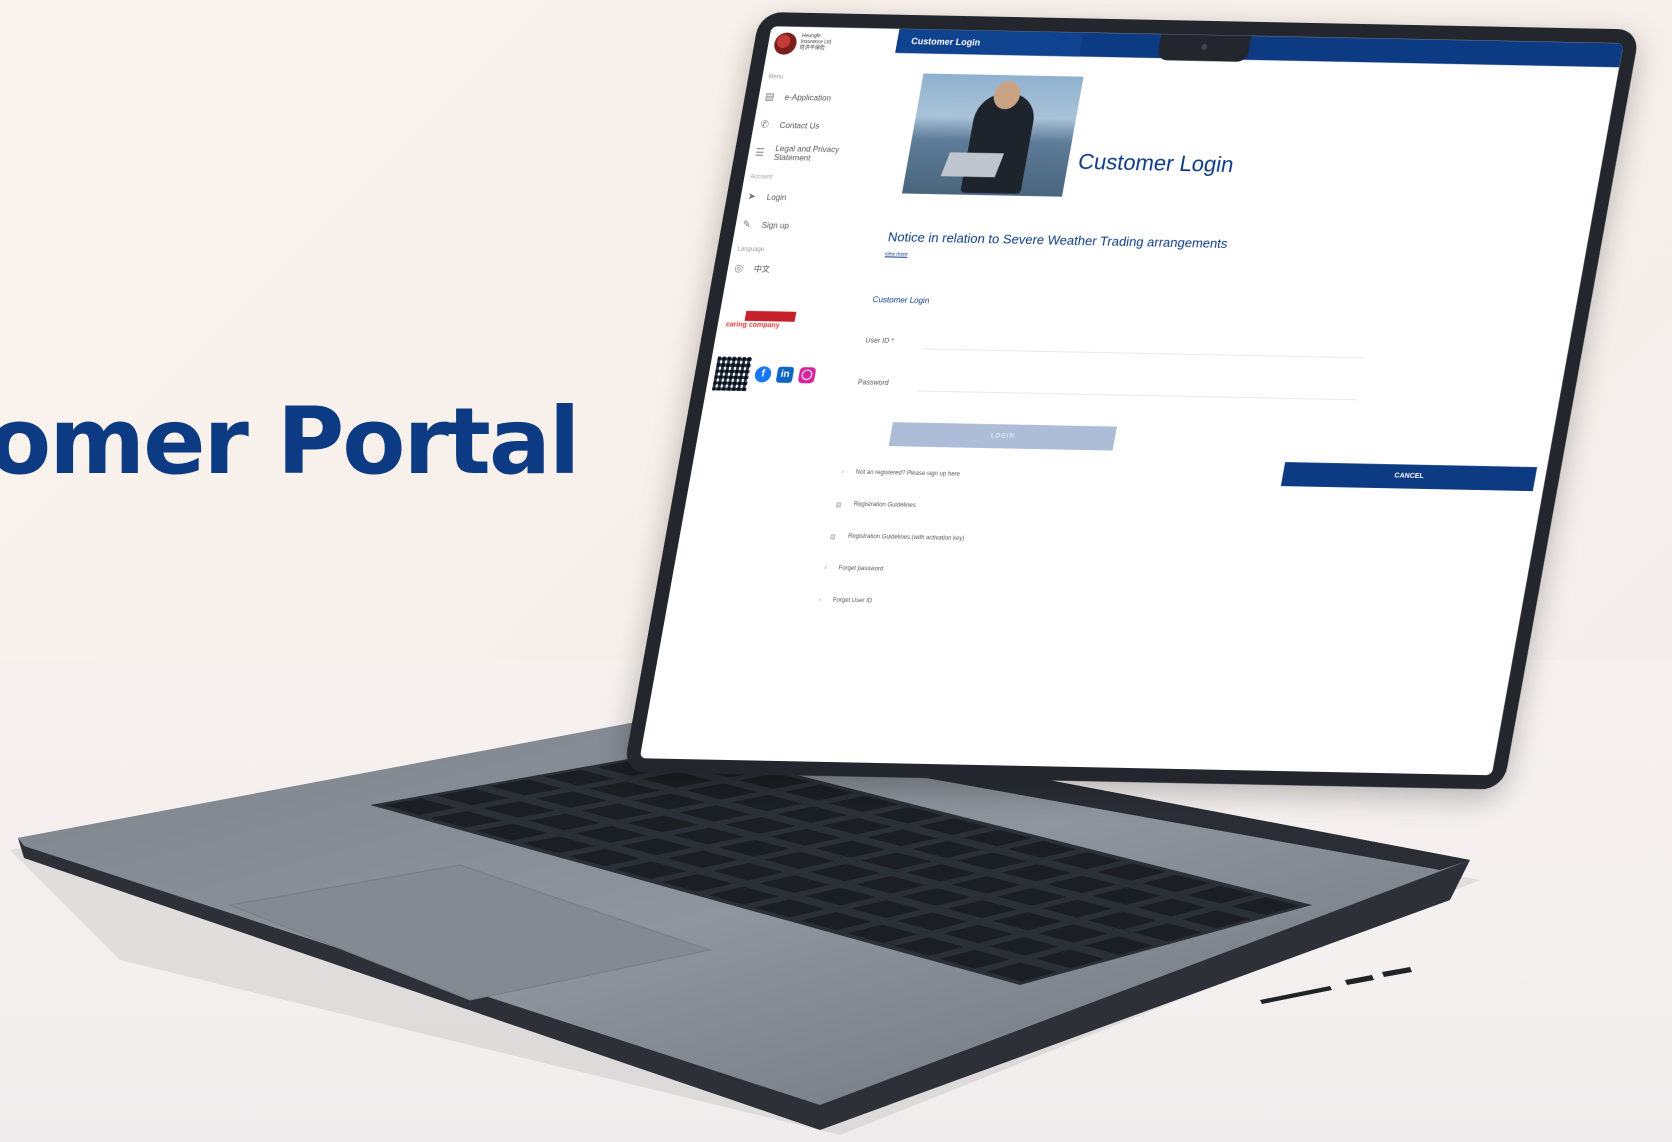  Describe the element at coordinates (785, 43) in the screenshot. I see `seal-icon` at that location.